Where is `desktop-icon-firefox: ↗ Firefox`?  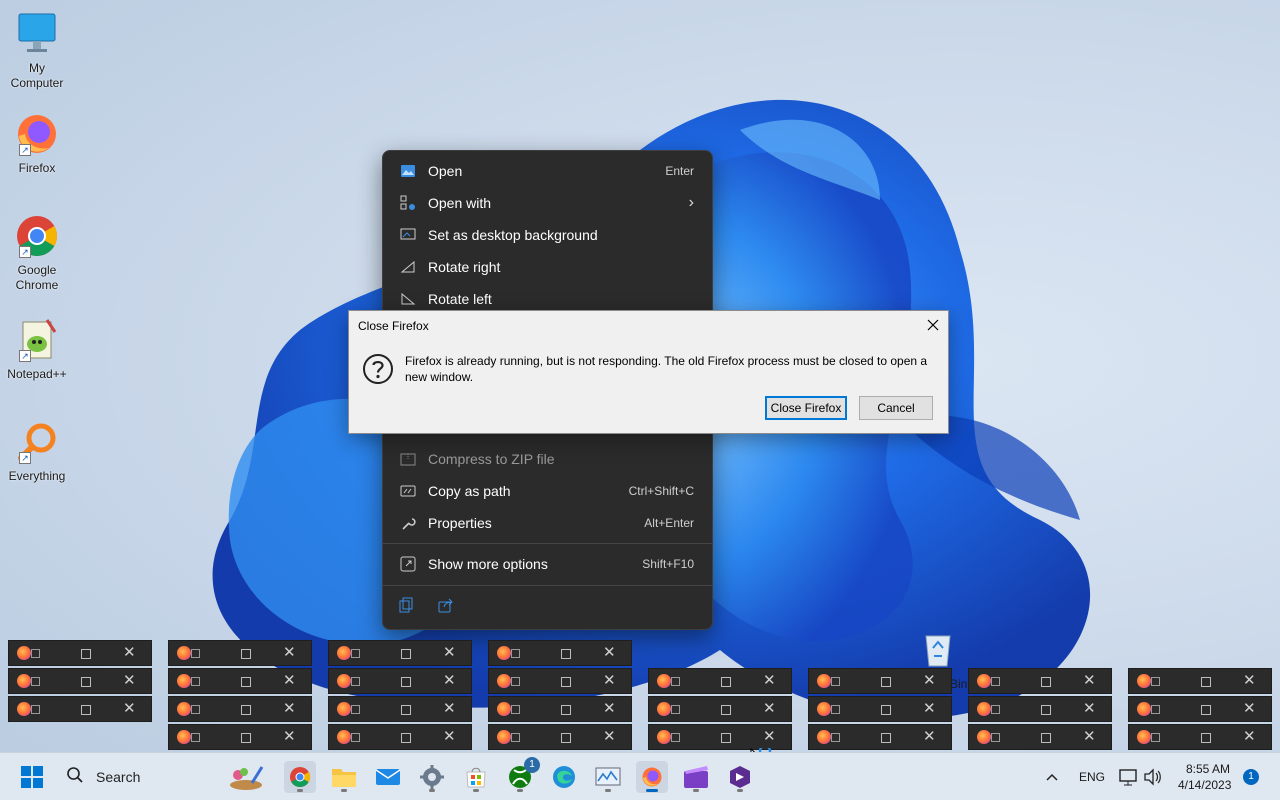 desktop-icon-firefox: ↗ Firefox is located at coordinates (37, 143).